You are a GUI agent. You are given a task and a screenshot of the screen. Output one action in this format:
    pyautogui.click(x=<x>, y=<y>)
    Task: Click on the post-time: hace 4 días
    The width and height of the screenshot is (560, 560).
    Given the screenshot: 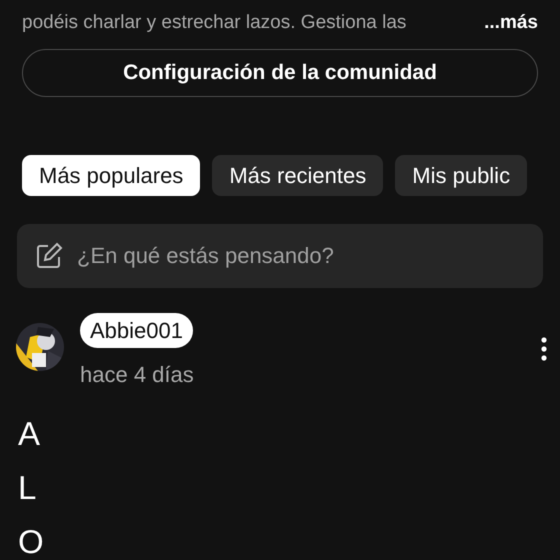 What is the action you would take?
    pyautogui.click(x=137, y=374)
    